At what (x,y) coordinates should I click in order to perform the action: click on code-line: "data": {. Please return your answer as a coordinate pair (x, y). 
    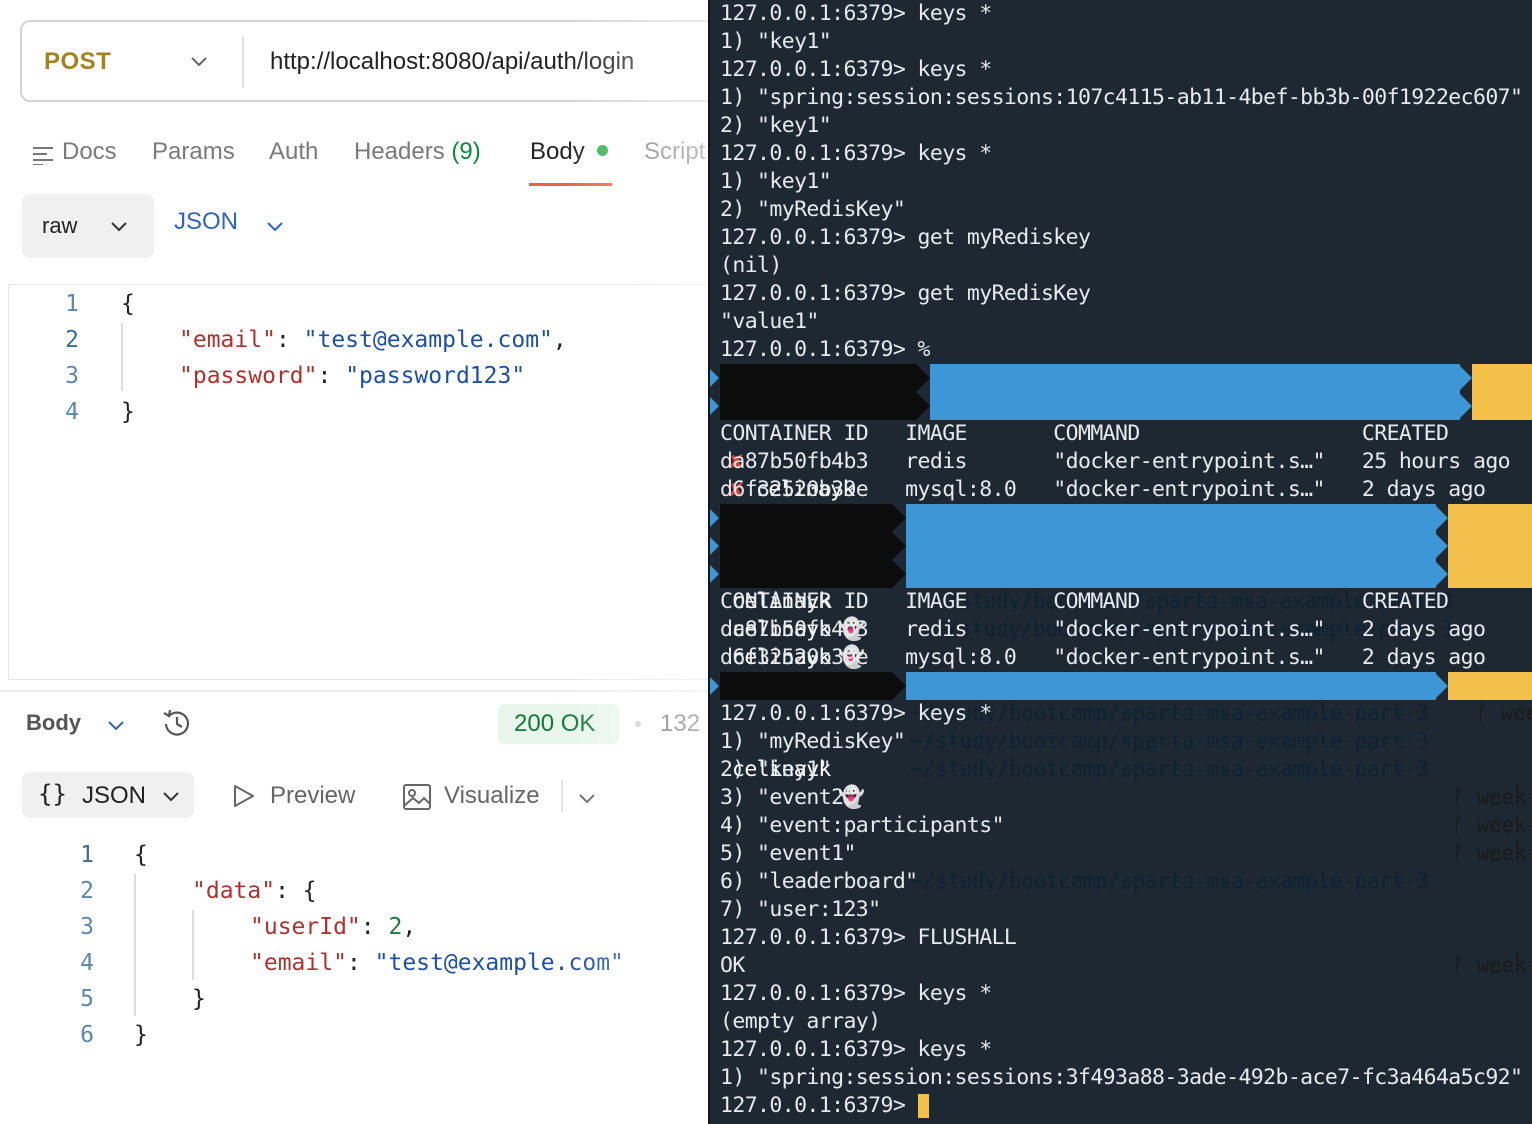
    Looking at the image, I should click on (254, 891).